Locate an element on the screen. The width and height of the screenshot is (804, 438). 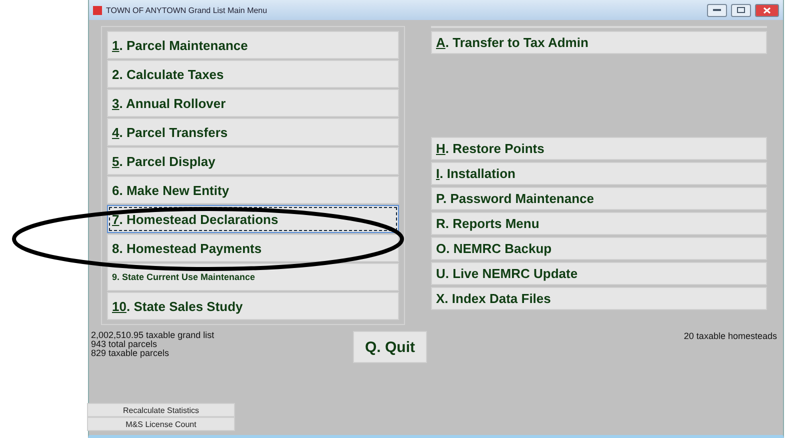
menu-item: O. NEMRC Backup is located at coordinates (599, 248).